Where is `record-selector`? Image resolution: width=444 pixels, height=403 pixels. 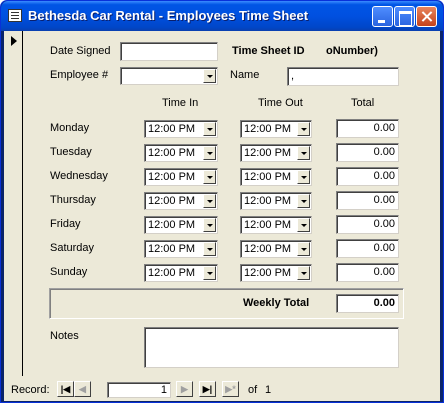 record-selector is located at coordinates (13, 203).